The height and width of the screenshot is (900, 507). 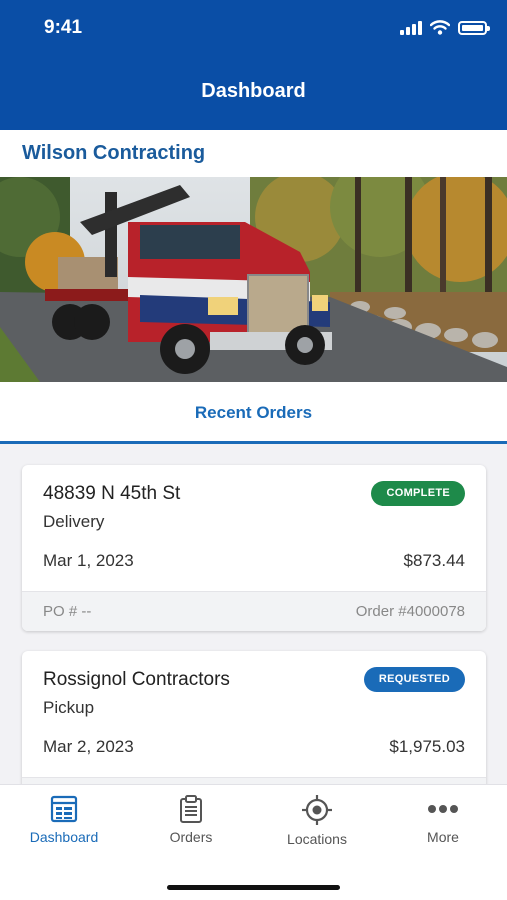 I want to click on section-title: Recent Orders, so click(x=253, y=413).